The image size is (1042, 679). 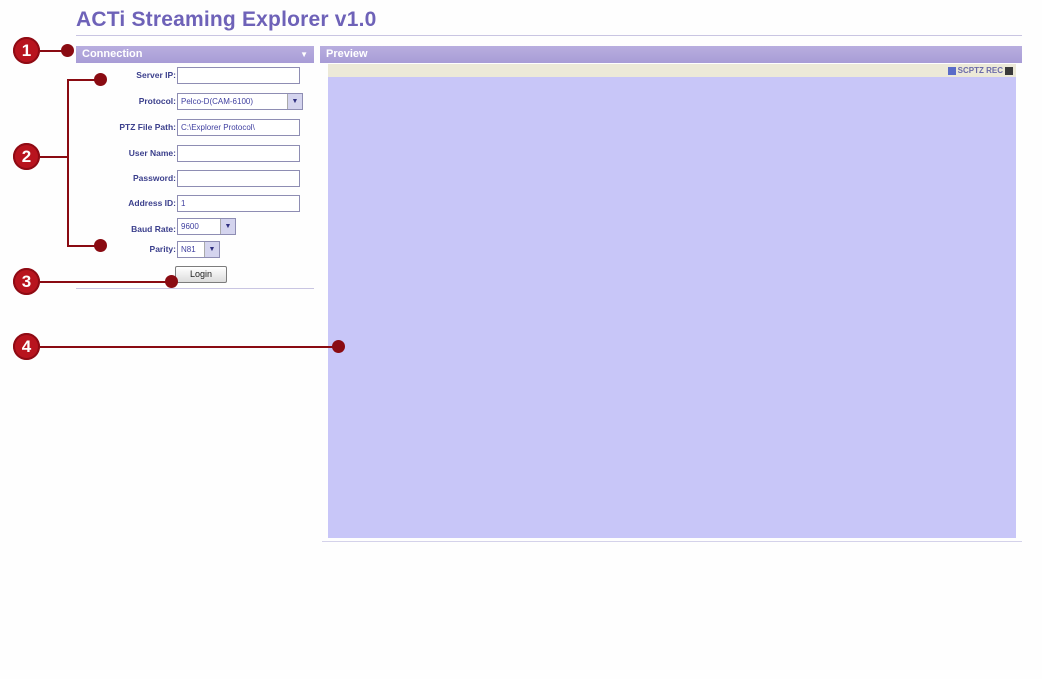 I want to click on baud-rate-value: 9600, so click(x=190, y=226).